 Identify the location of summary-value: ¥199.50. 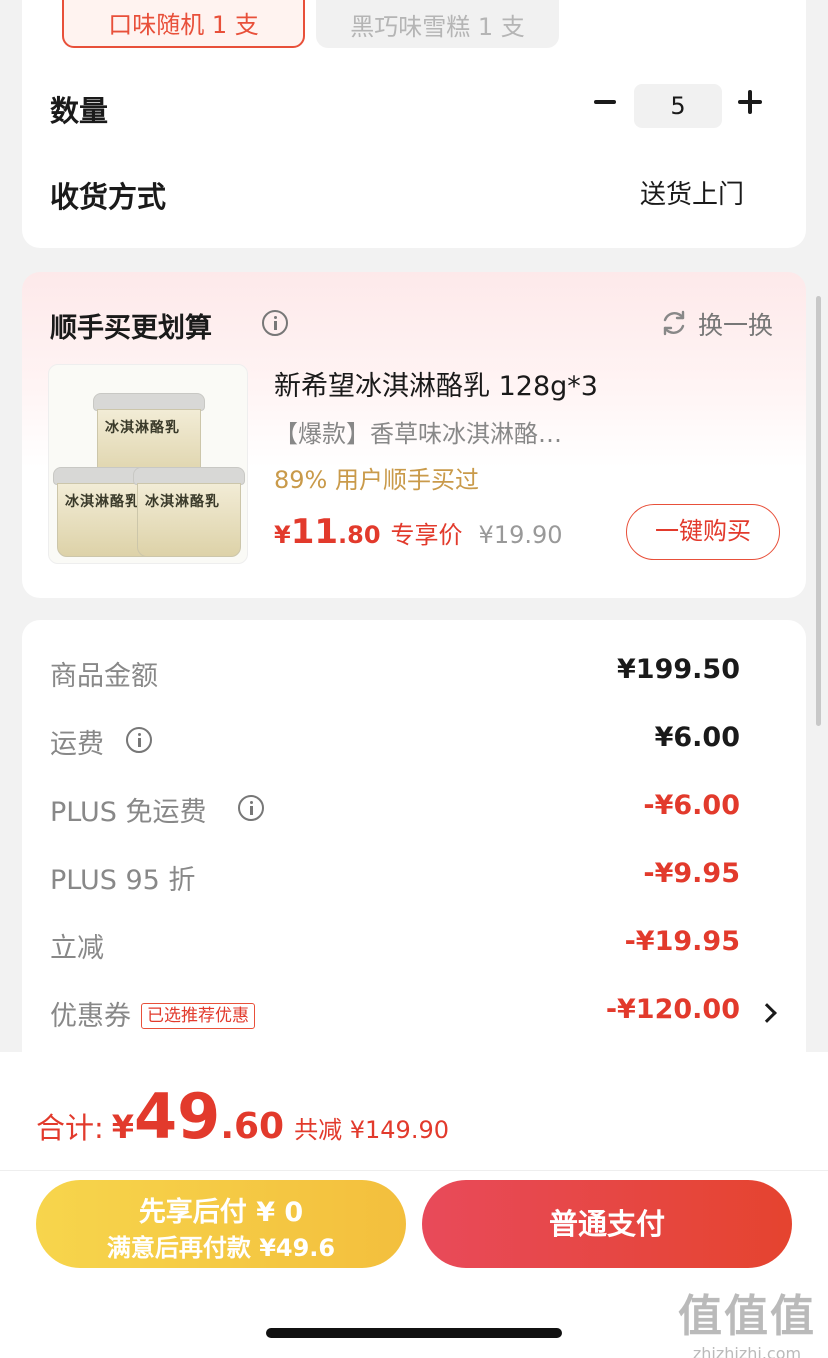
(678, 669).